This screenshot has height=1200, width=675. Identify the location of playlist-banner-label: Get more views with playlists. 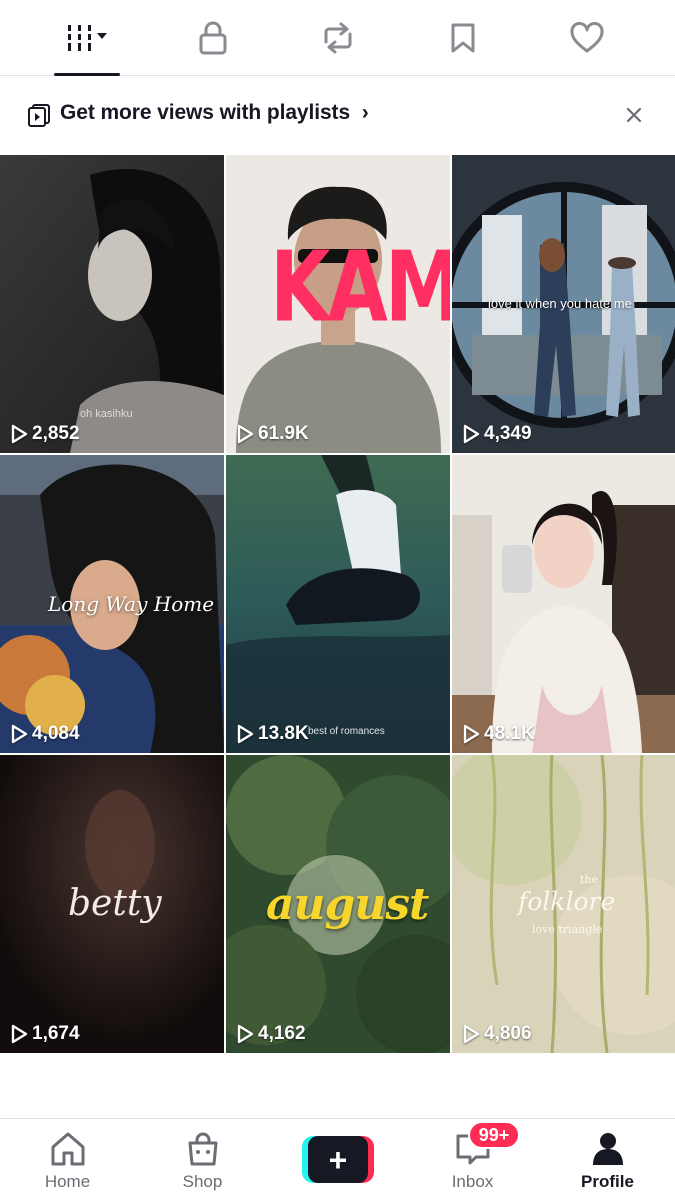
(205, 112).